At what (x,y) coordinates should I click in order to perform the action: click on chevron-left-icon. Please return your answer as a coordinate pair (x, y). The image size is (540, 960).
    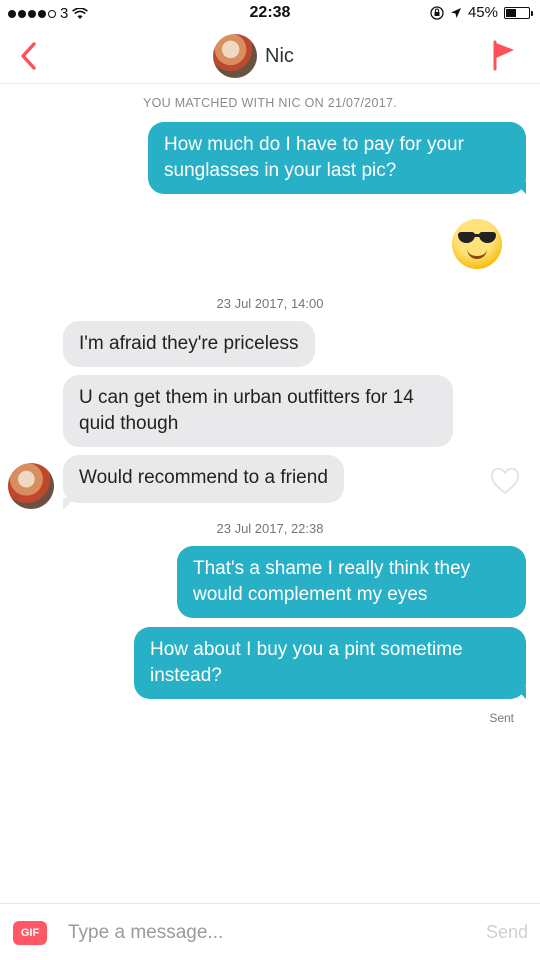
    Looking at the image, I should click on (28, 56).